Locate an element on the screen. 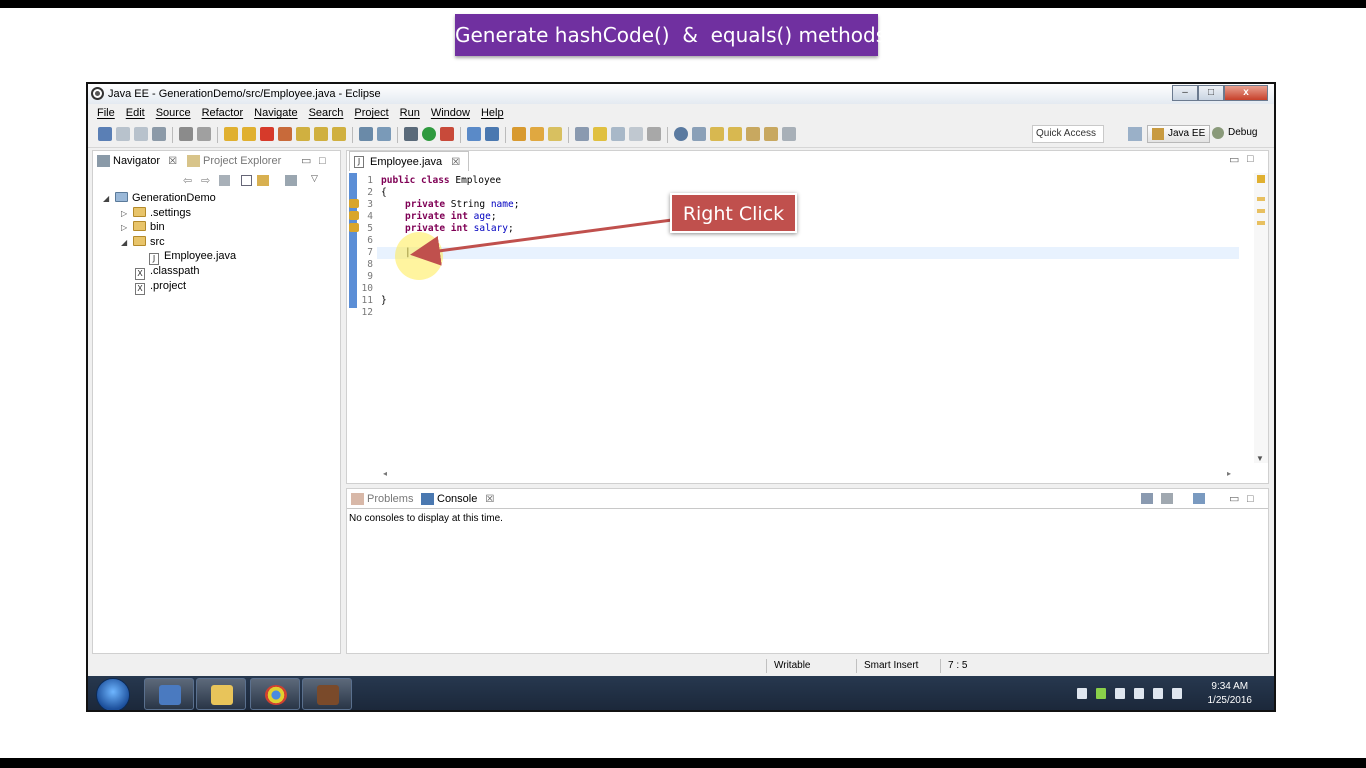  taskbar-app-chrome is located at coordinates (275, 694).